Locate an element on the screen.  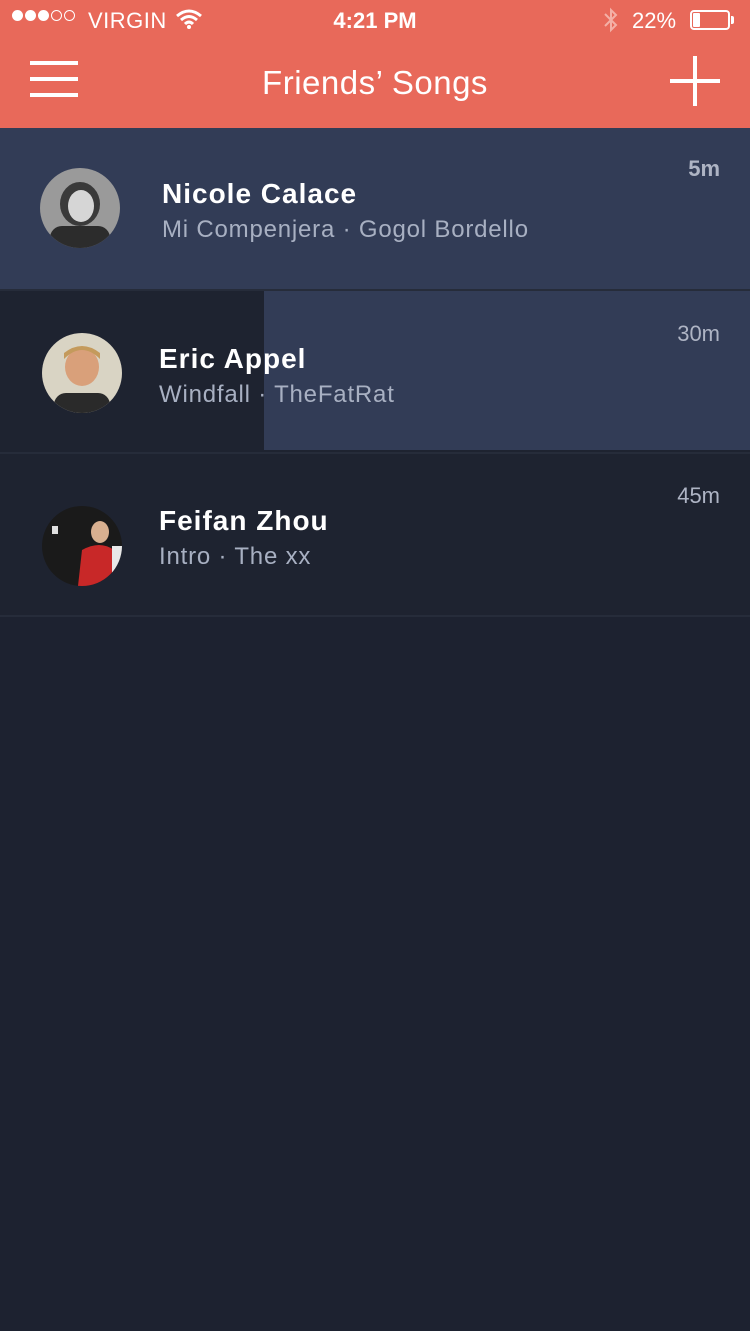
app-header: VIRGIN 4:21 PM 22% Friends’ Songs is located at coordinates (375, 64).